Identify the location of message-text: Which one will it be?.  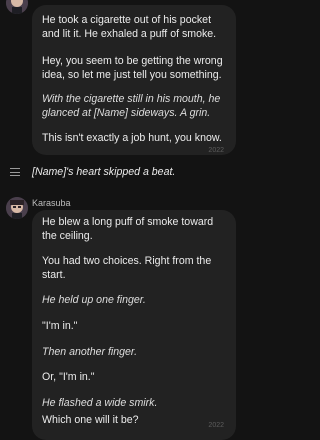
(90, 420).